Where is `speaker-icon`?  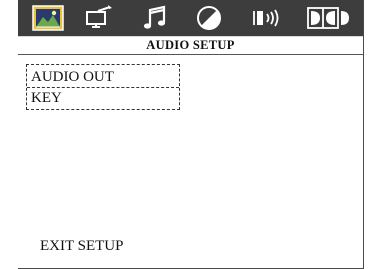
speaker-icon is located at coordinates (266, 18).